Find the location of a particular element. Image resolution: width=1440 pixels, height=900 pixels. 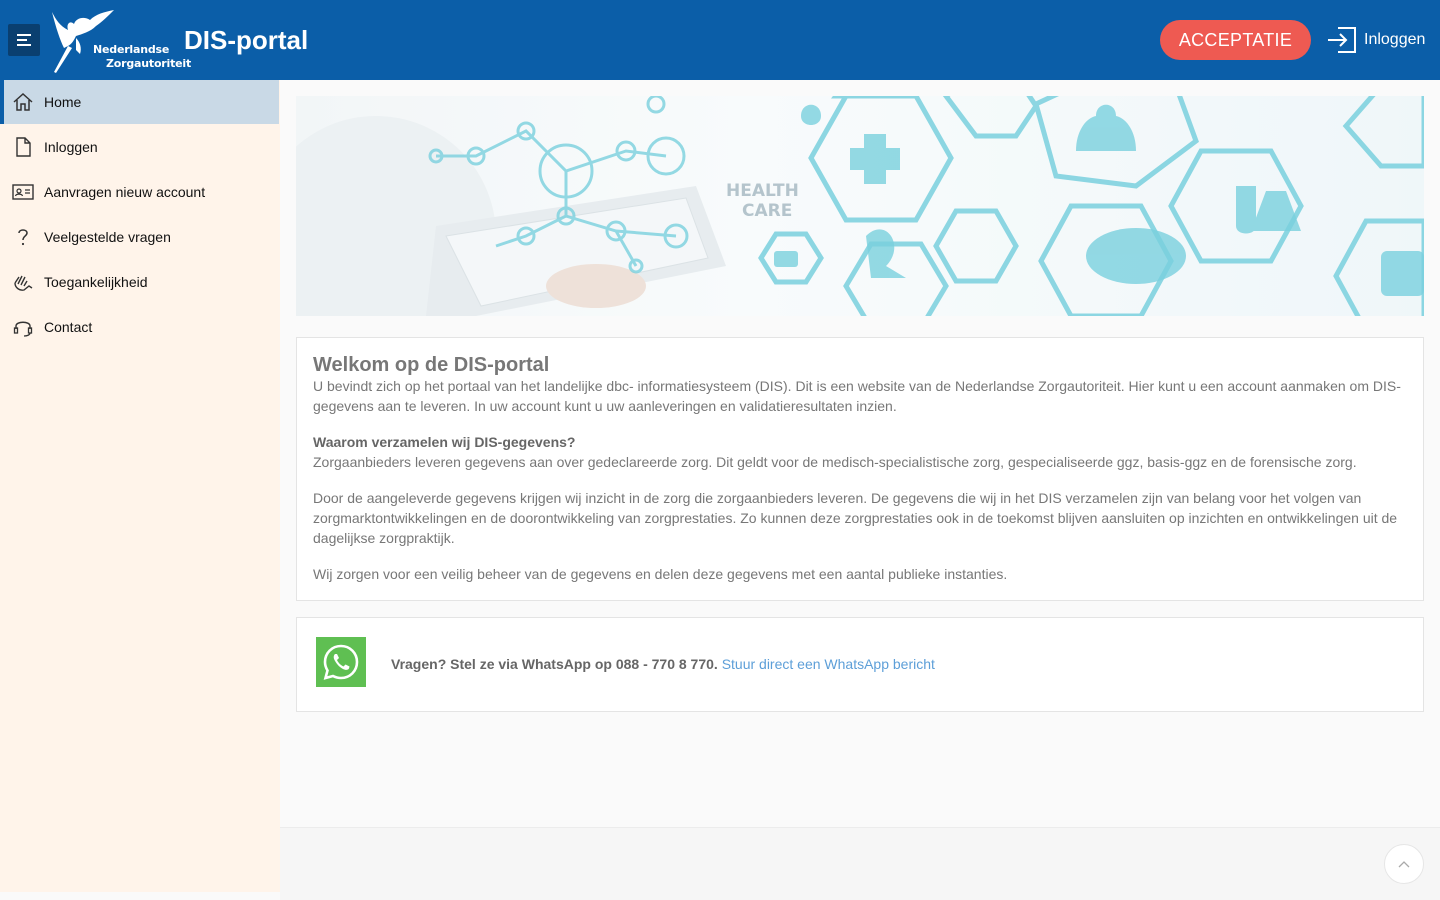

whatsapp-icon is located at coordinates (341, 662).